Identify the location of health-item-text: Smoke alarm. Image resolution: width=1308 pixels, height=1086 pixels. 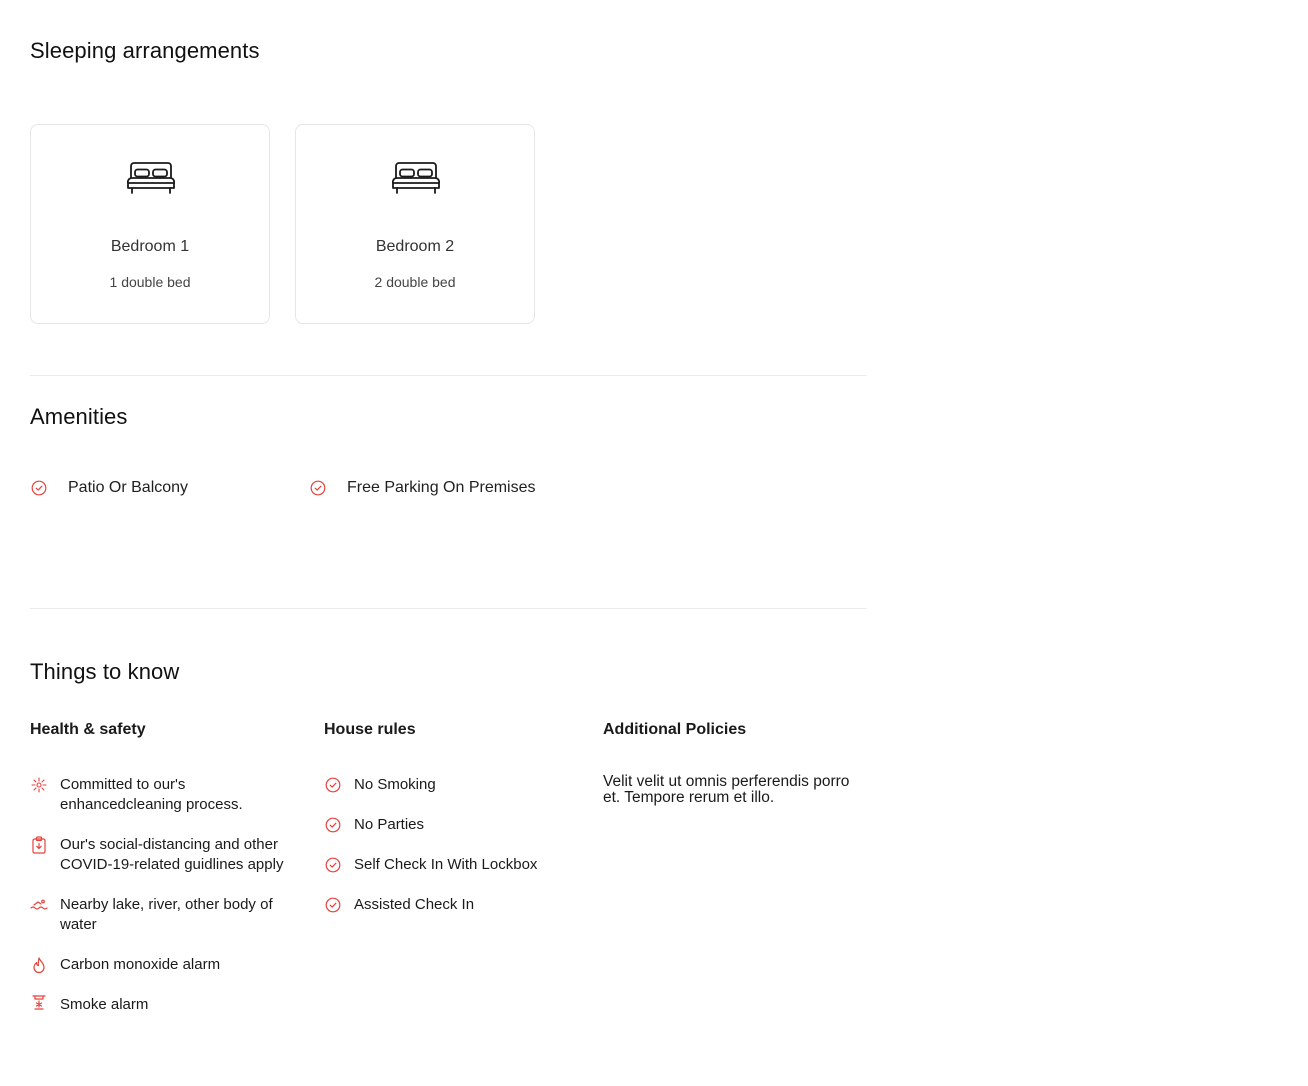
(104, 1004).